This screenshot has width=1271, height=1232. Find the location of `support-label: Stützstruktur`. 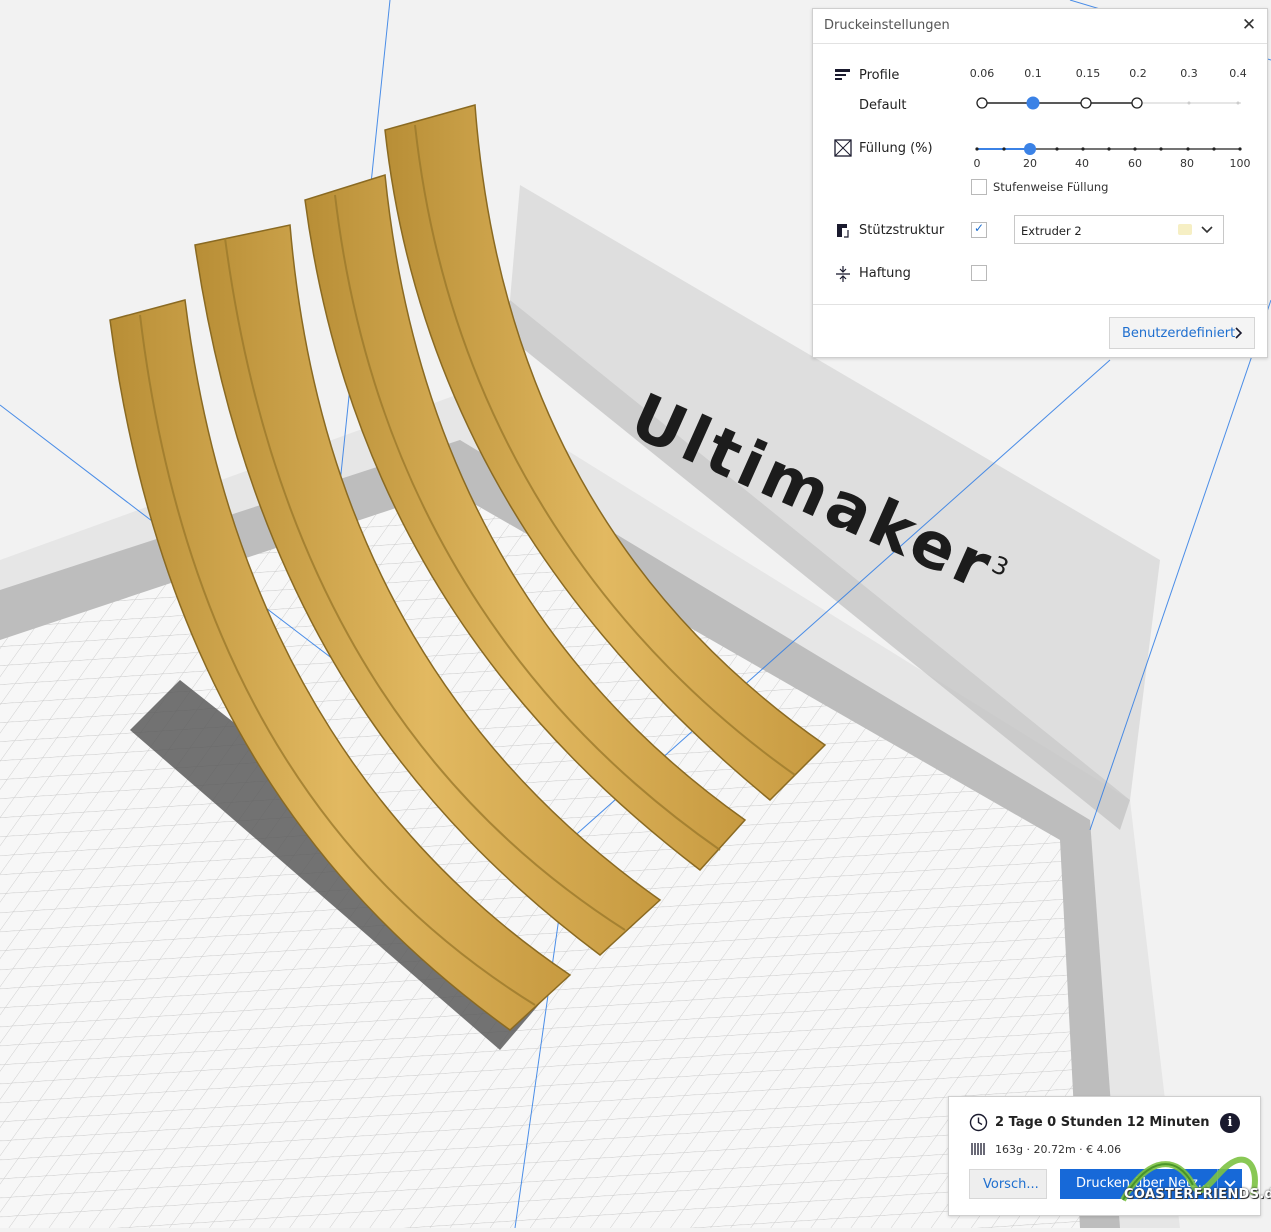

support-label: Stützstruktur is located at coordinates (902, 230).